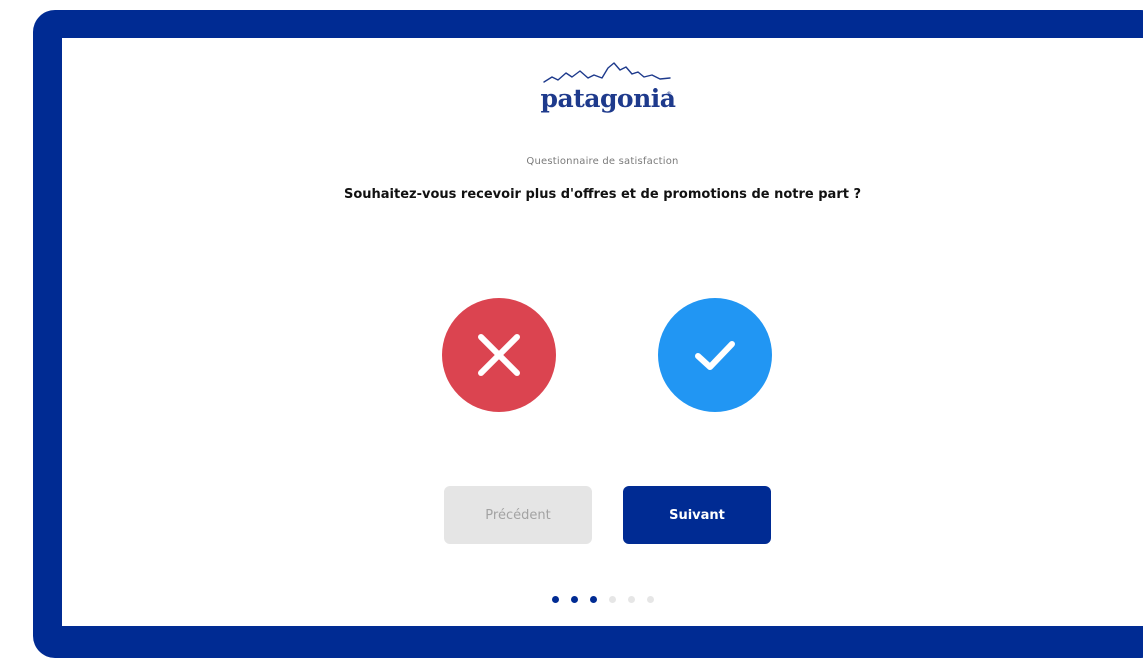 This screenshot has width=1143, height=658. What do you see at coordinates (518, 515) in the screenshot?
I see `previous-button: Précédent` at bounding box center [518, 515].